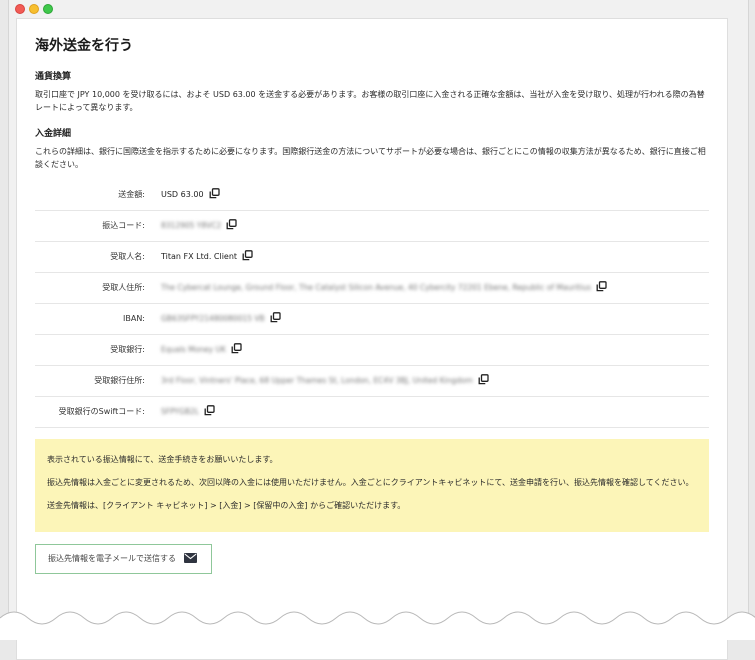 The height and width of the screenshot is (660, 755). What do you see at coordinates (98, 349) in the screenshot?
I see `receiving-bank-label: 受取銀行:` at bounding box center [98, 349].